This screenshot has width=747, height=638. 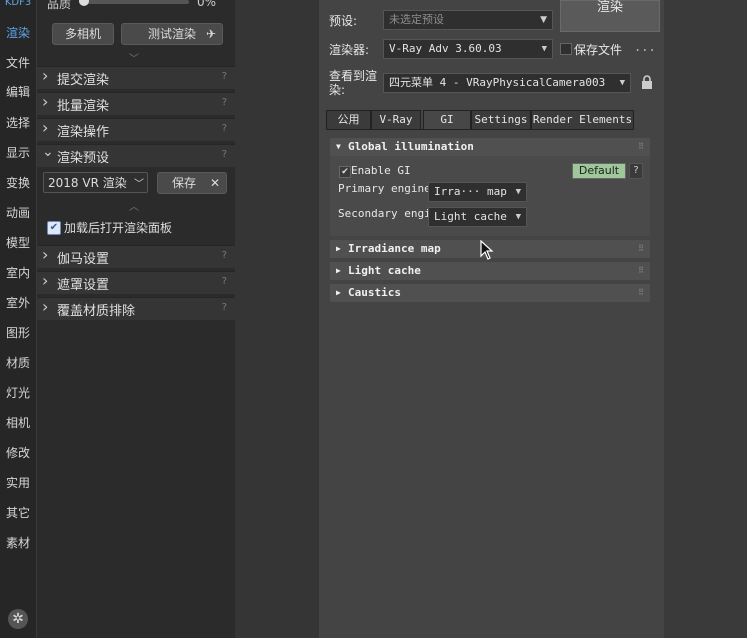 What do you see at coordinates (134, 205) in the screenshot?
I see `collapse-up-chevron-icon: ︿` at bounding box center [134, 205].